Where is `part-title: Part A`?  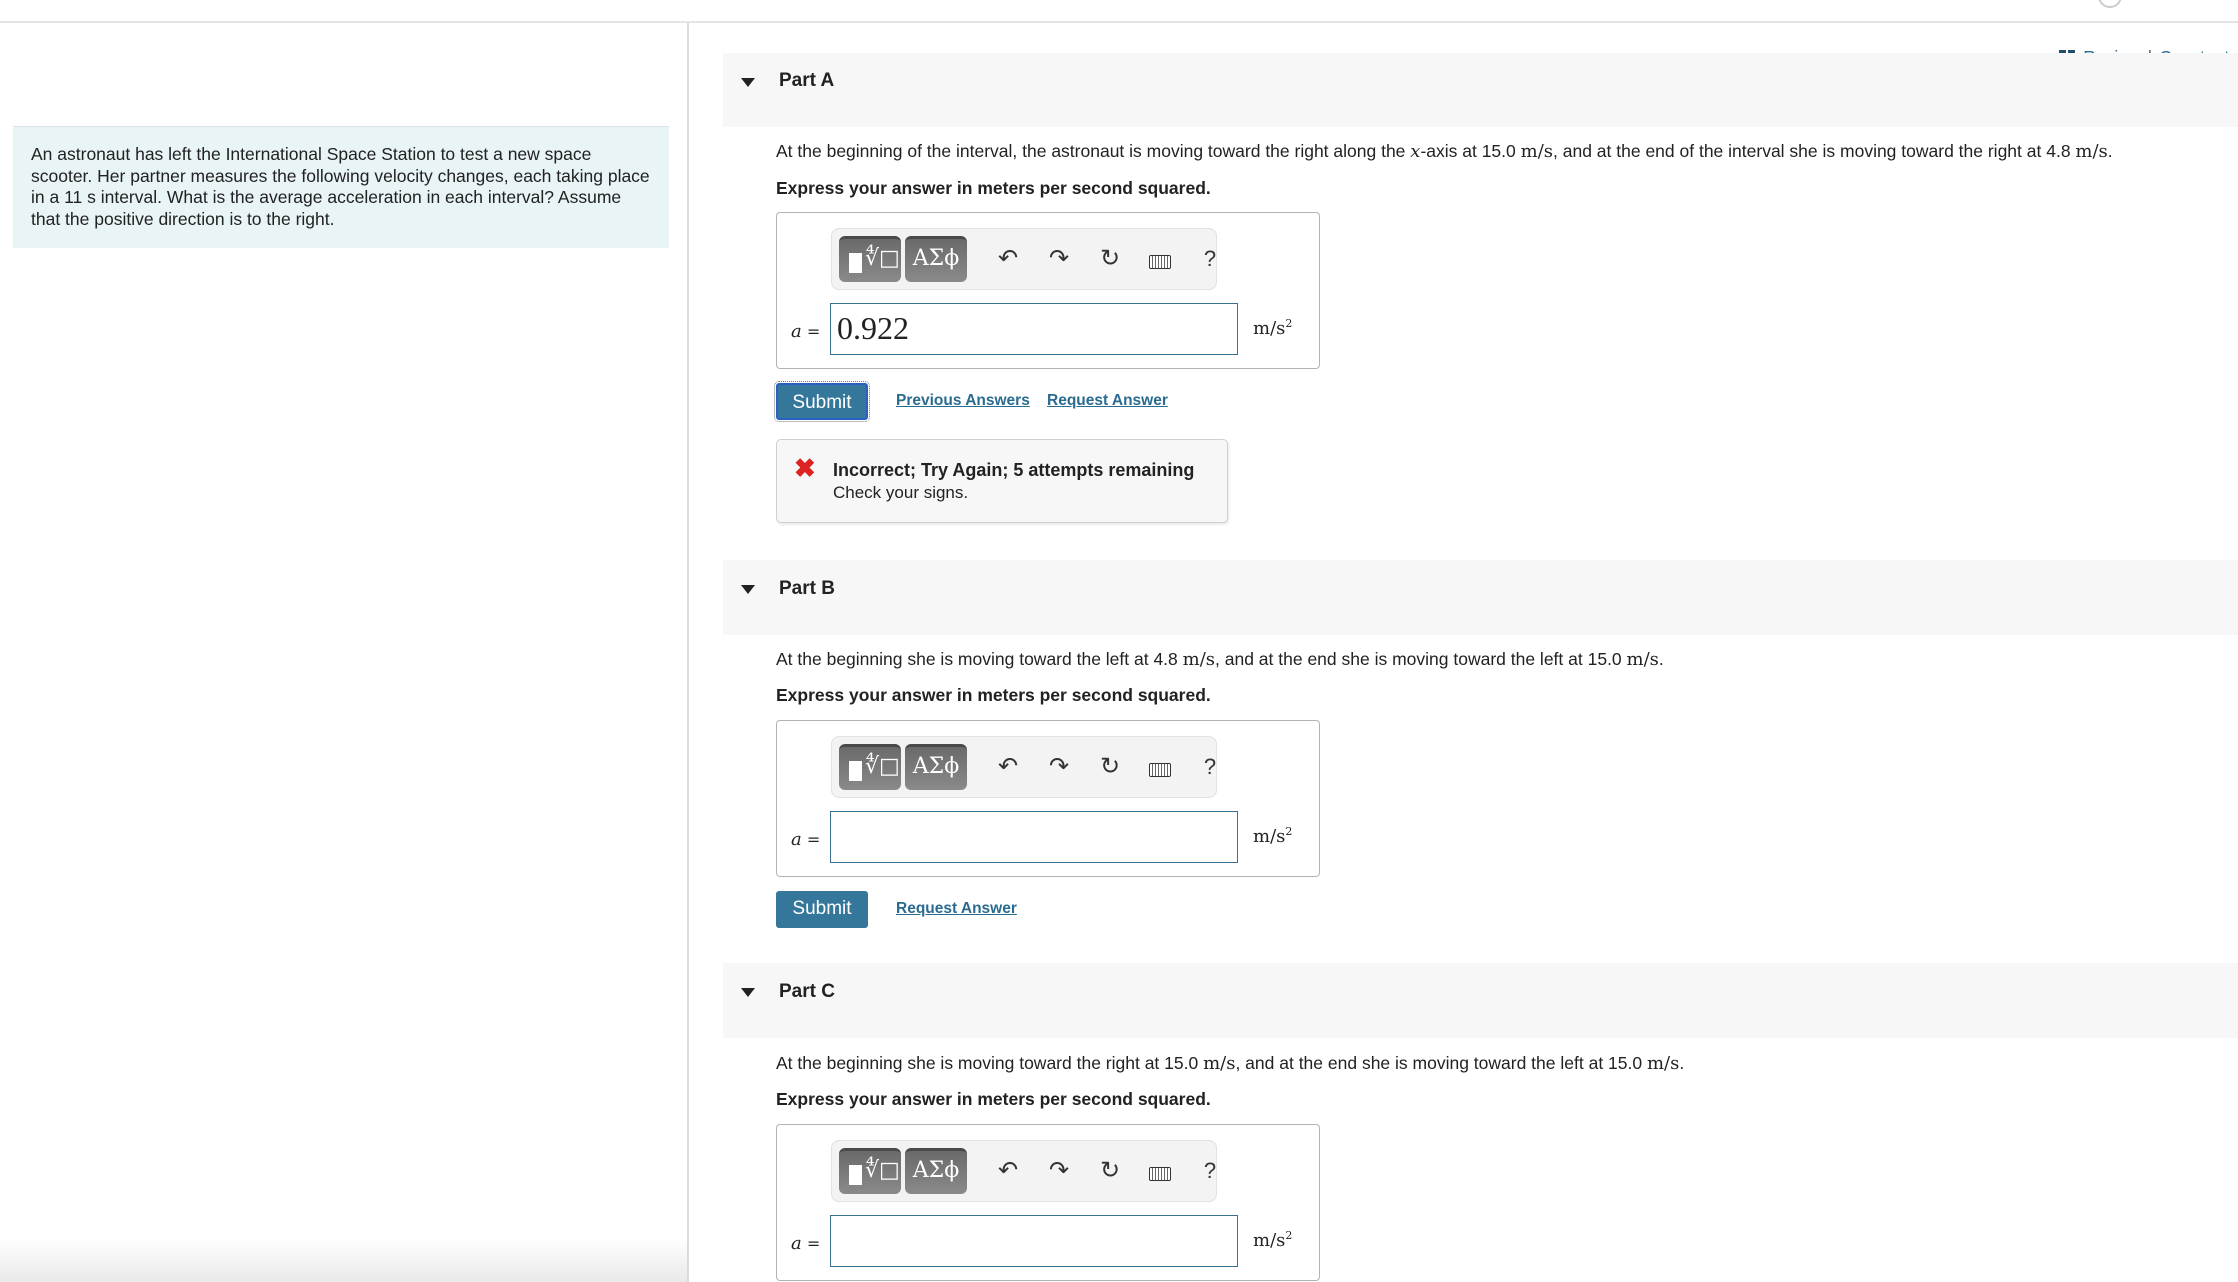 part-title: Part A is located at coordinates (807, 80).